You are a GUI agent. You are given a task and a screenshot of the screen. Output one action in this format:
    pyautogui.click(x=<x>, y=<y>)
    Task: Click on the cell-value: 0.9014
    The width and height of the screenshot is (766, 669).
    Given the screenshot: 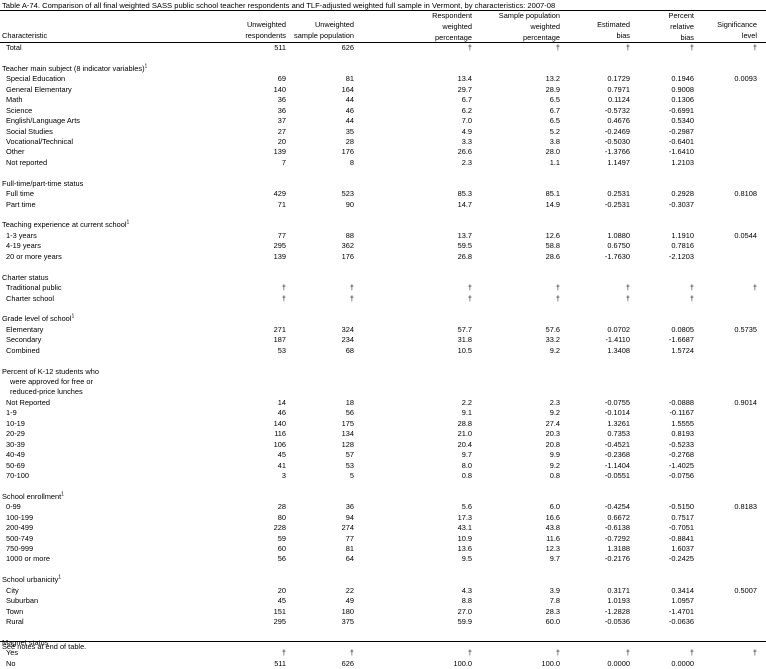 What is the action you would take?
    pyautogui.click(x=745, y=402)
    